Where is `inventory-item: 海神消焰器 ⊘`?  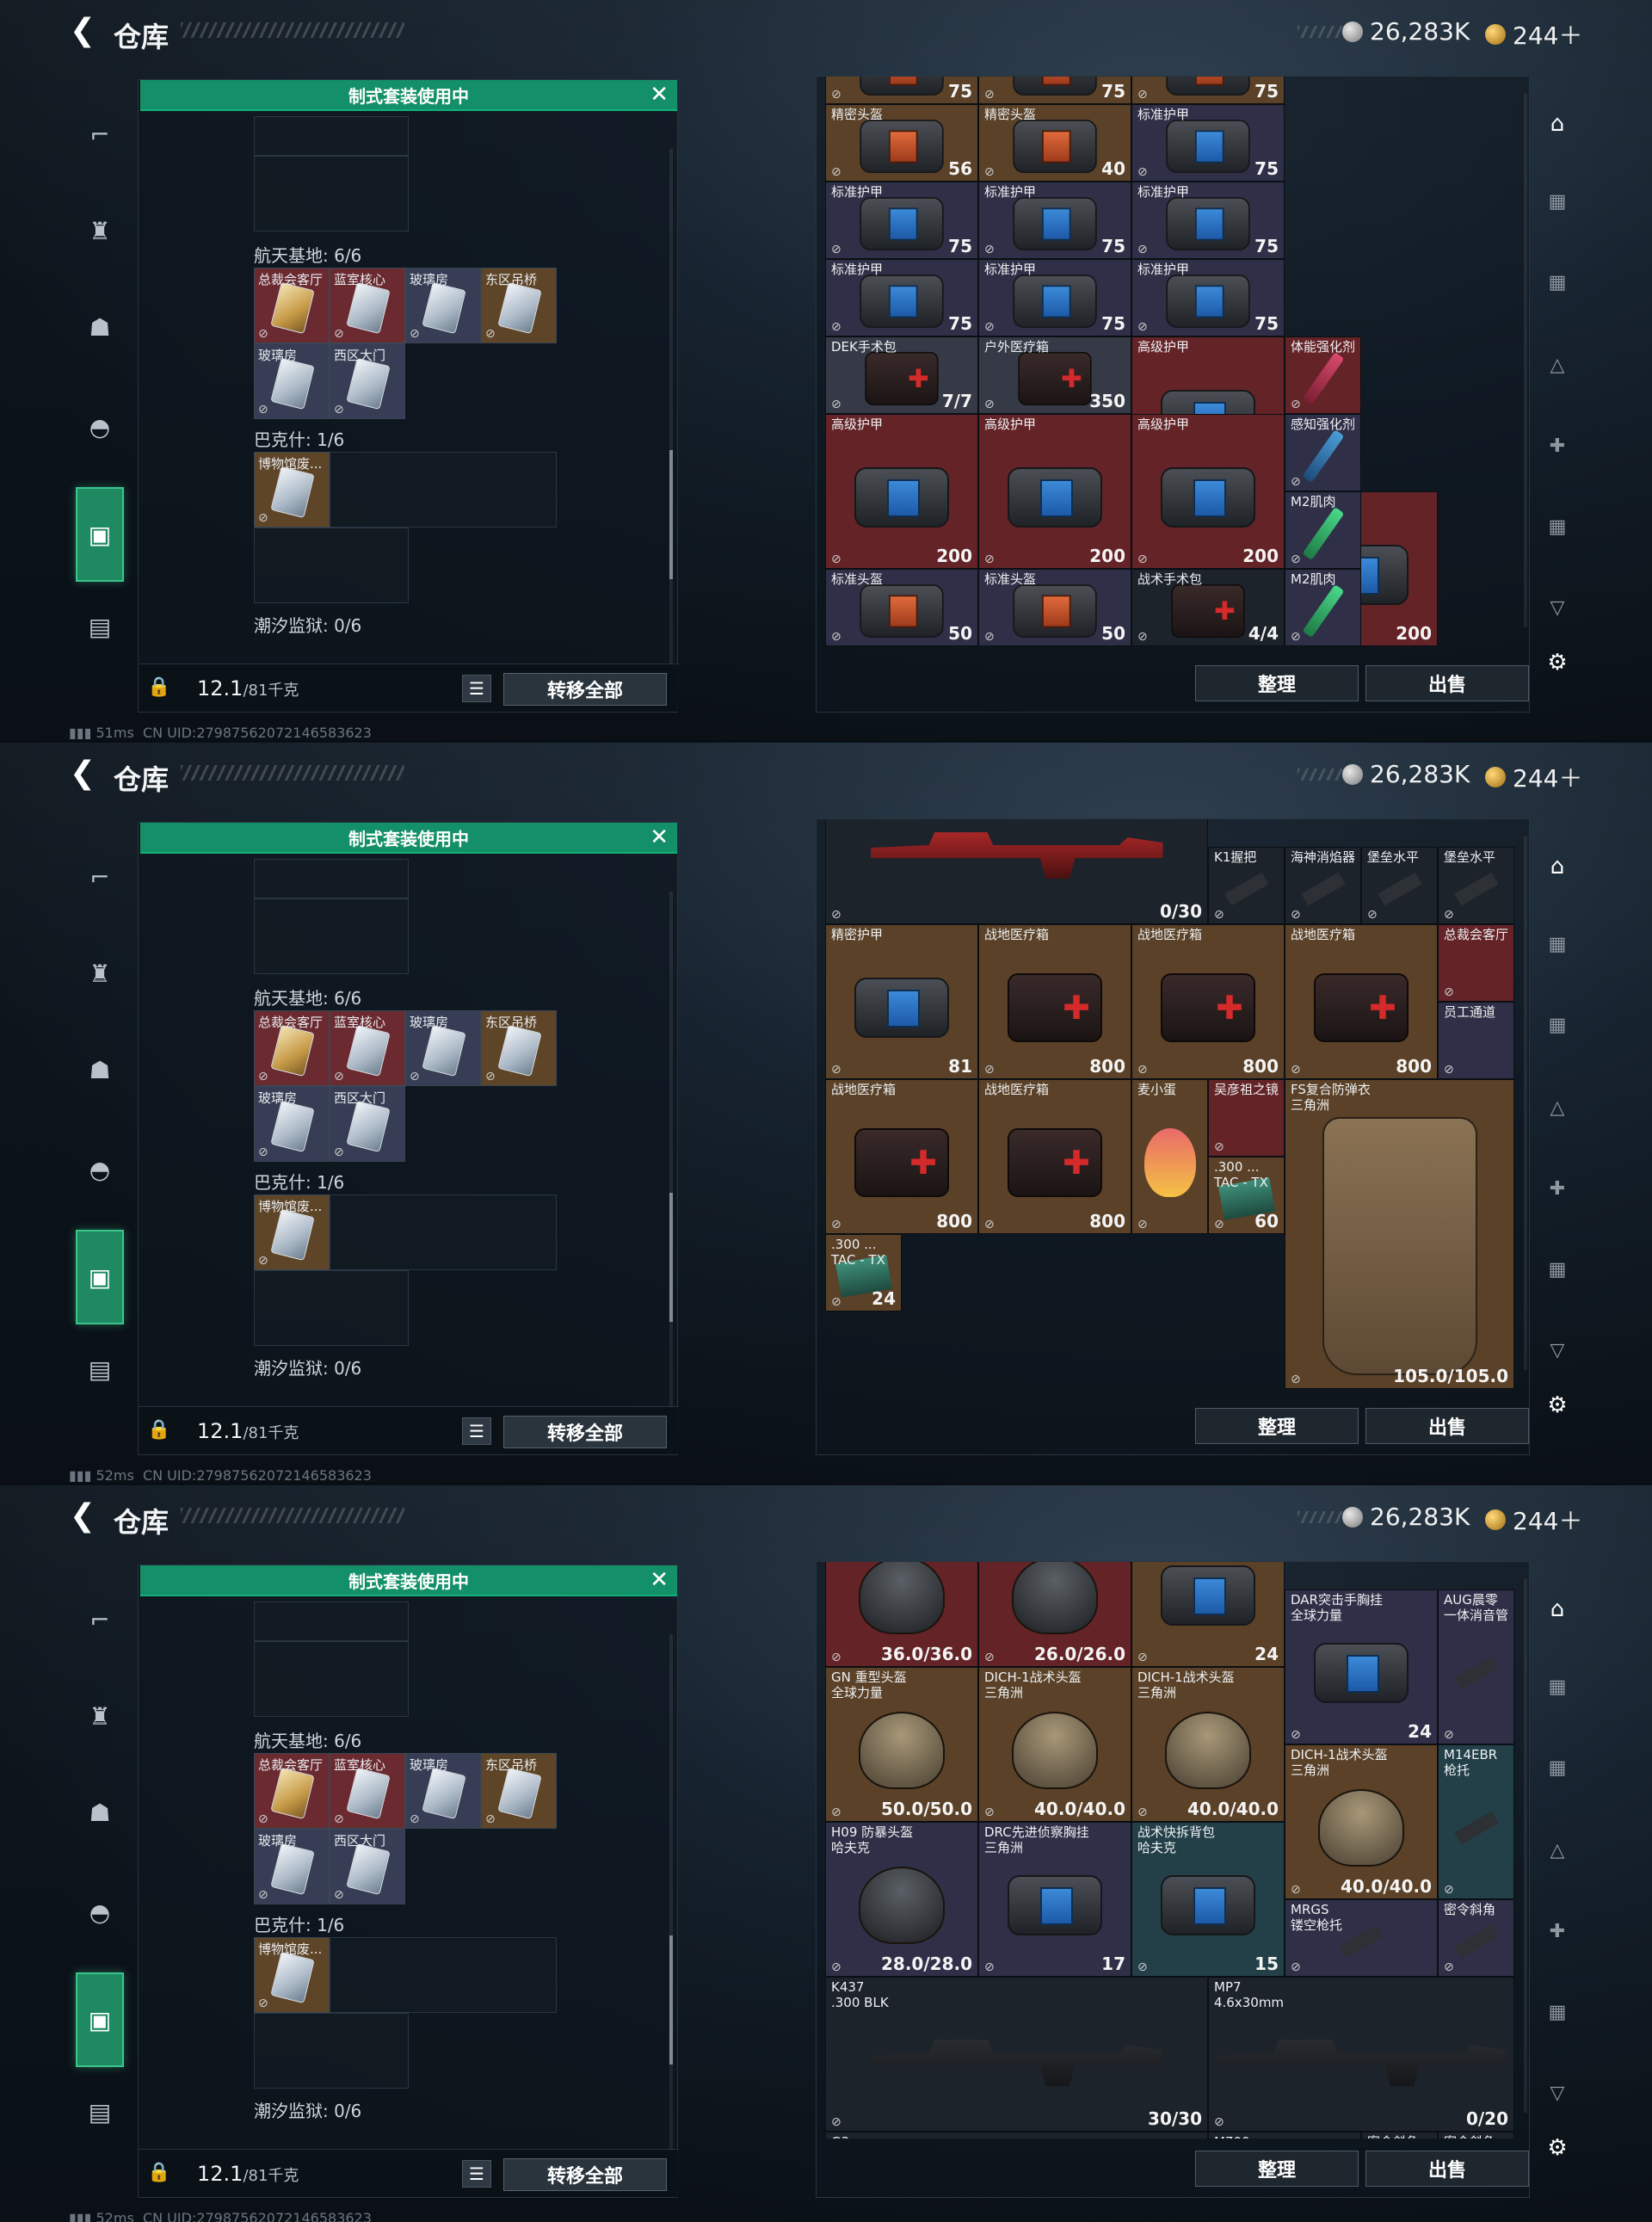
inventory-item: 海神消焰器 ⊘ is located at coordinates (1323, 885).